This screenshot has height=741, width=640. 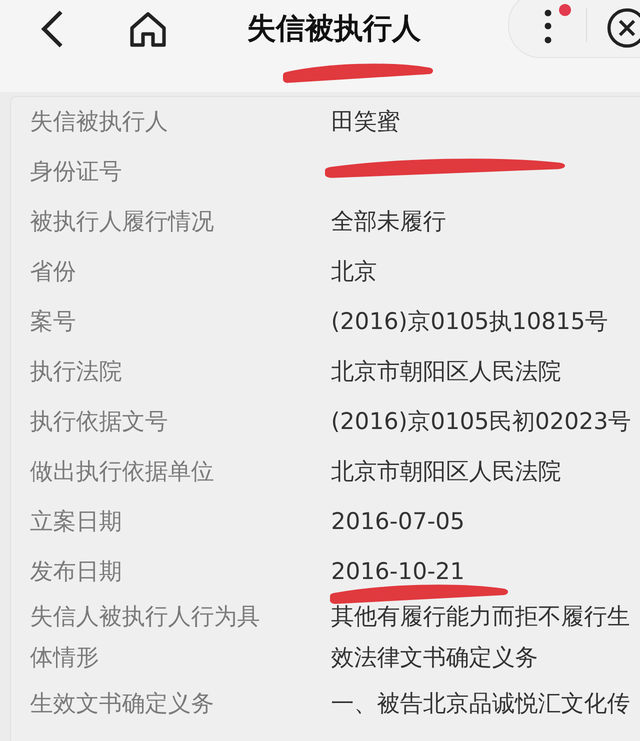 What do you see at coordinates (76, 372) in the screenshot?
I see `field-label: 执行法院` at bounding box center [76, 372].